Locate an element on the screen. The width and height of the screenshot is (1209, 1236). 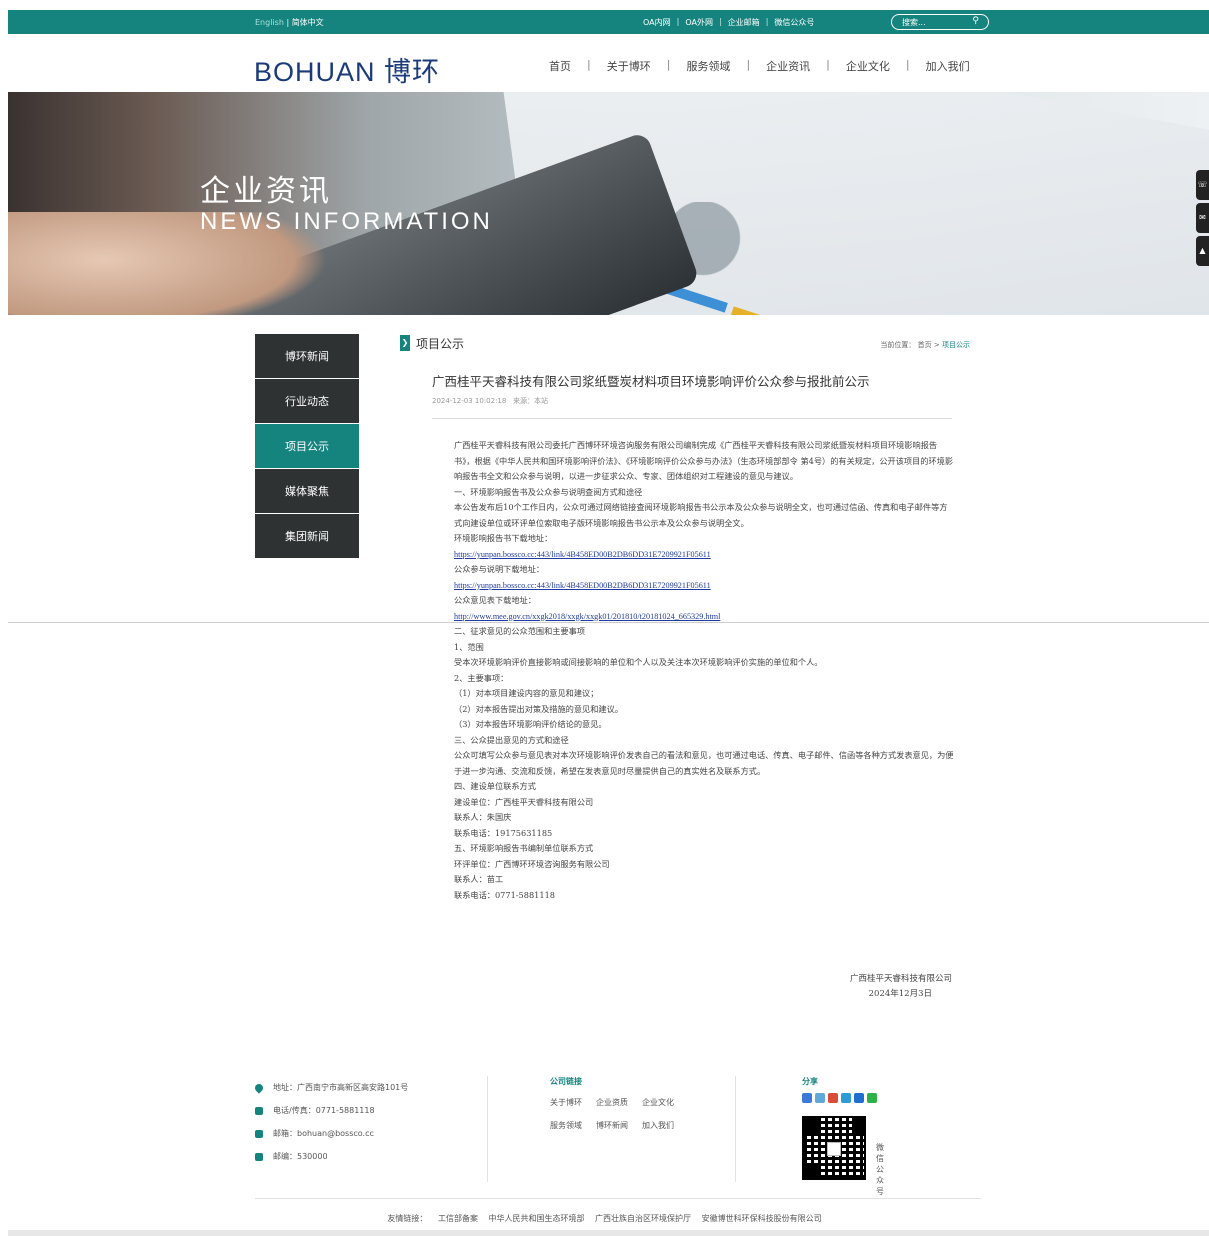
contact-line: 联系人：朱国庆 is located at coordinates (483, 817).